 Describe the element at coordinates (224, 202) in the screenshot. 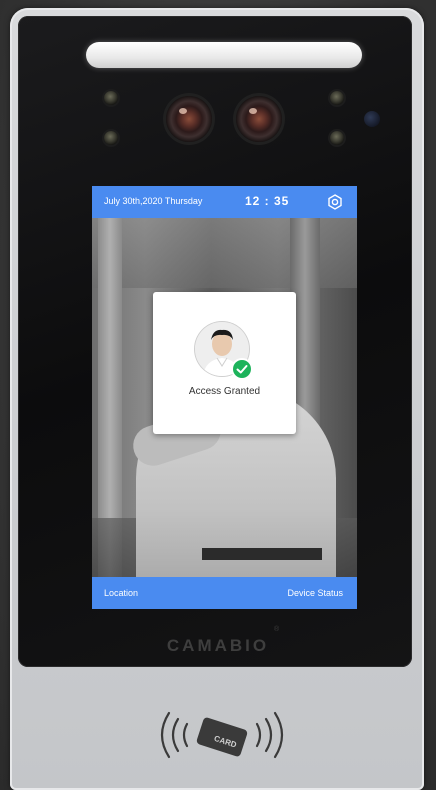

I see `top-status-bar: July 30th,2020 Thursday 12 : 35` at that location.